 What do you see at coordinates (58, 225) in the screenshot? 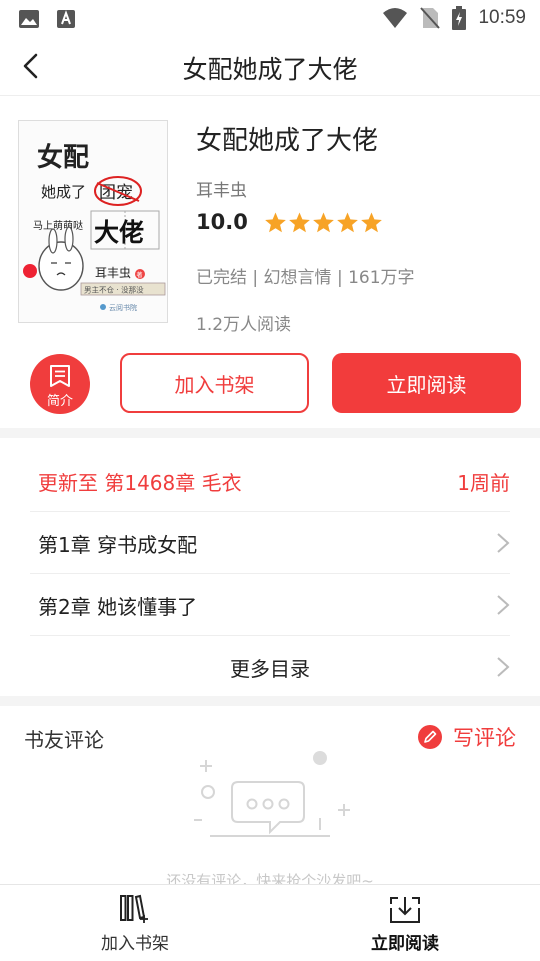
I see `svg-text: 马上萌萌哒` at bounding box center [58, 225].